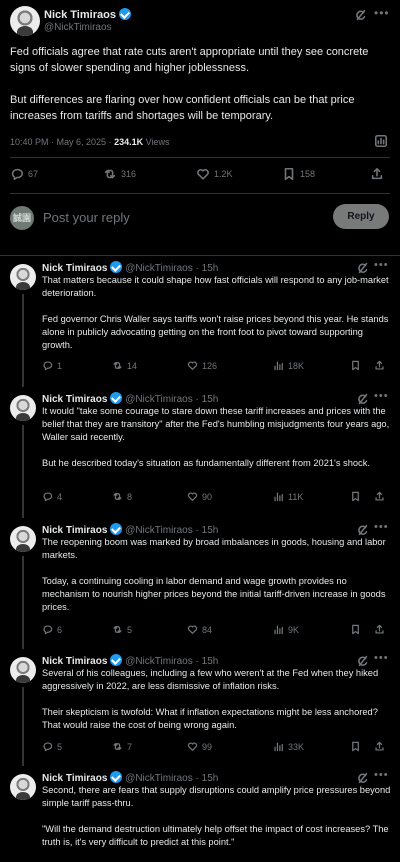 The height and width of the screenshot is (862, 400). I want to click on views-button: 33K, so click(288, 746).